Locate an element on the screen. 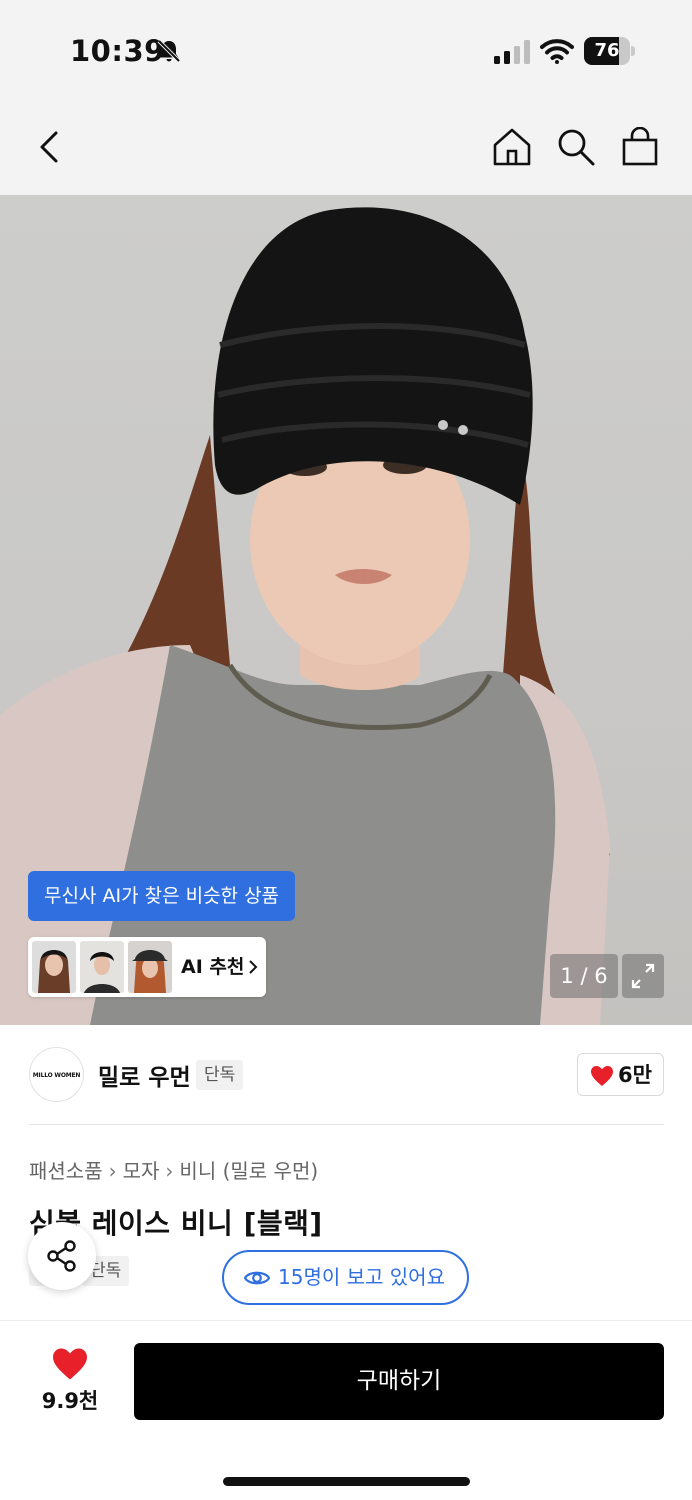 The width and height of the screenshot is (692, 1500). top-navigation is located at coordinates (346, 147).